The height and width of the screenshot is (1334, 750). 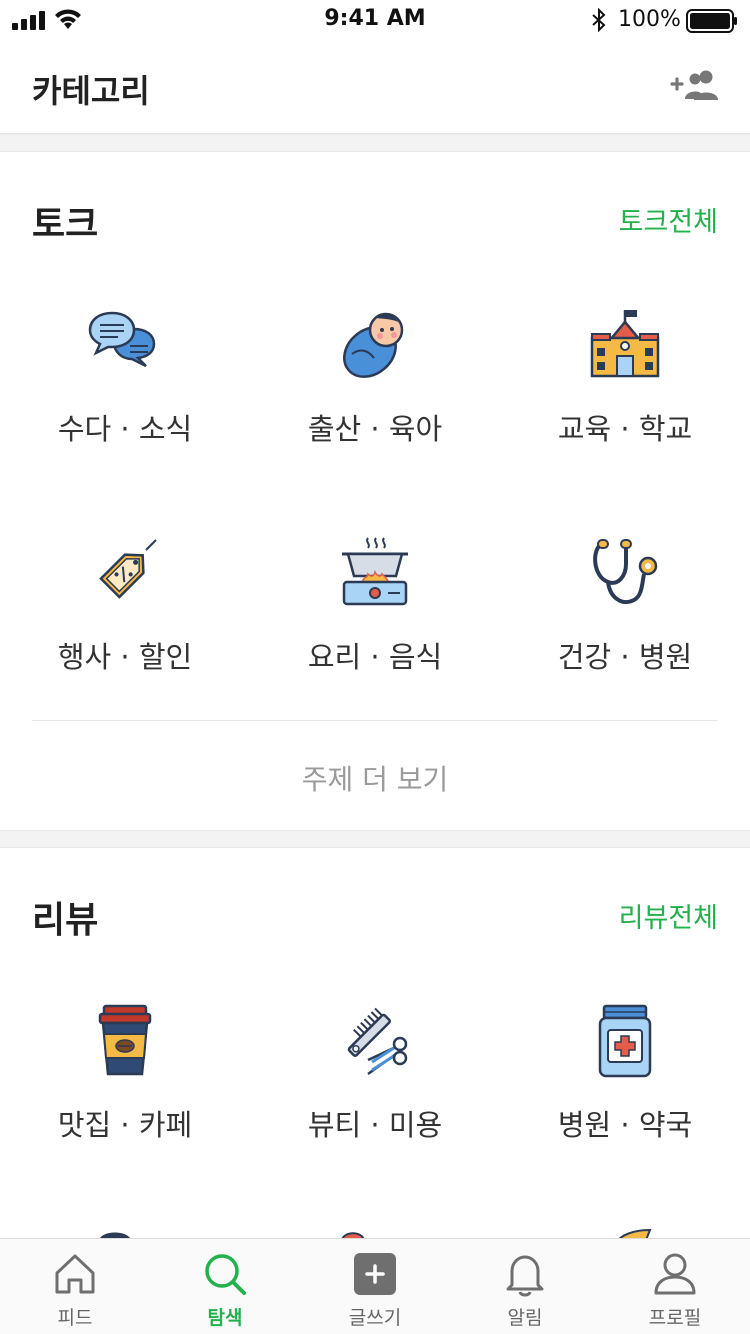 I want to click on tab-bar: 피드 탐색 글쓰기 알림 프로필, so click(x=375, y=1286).